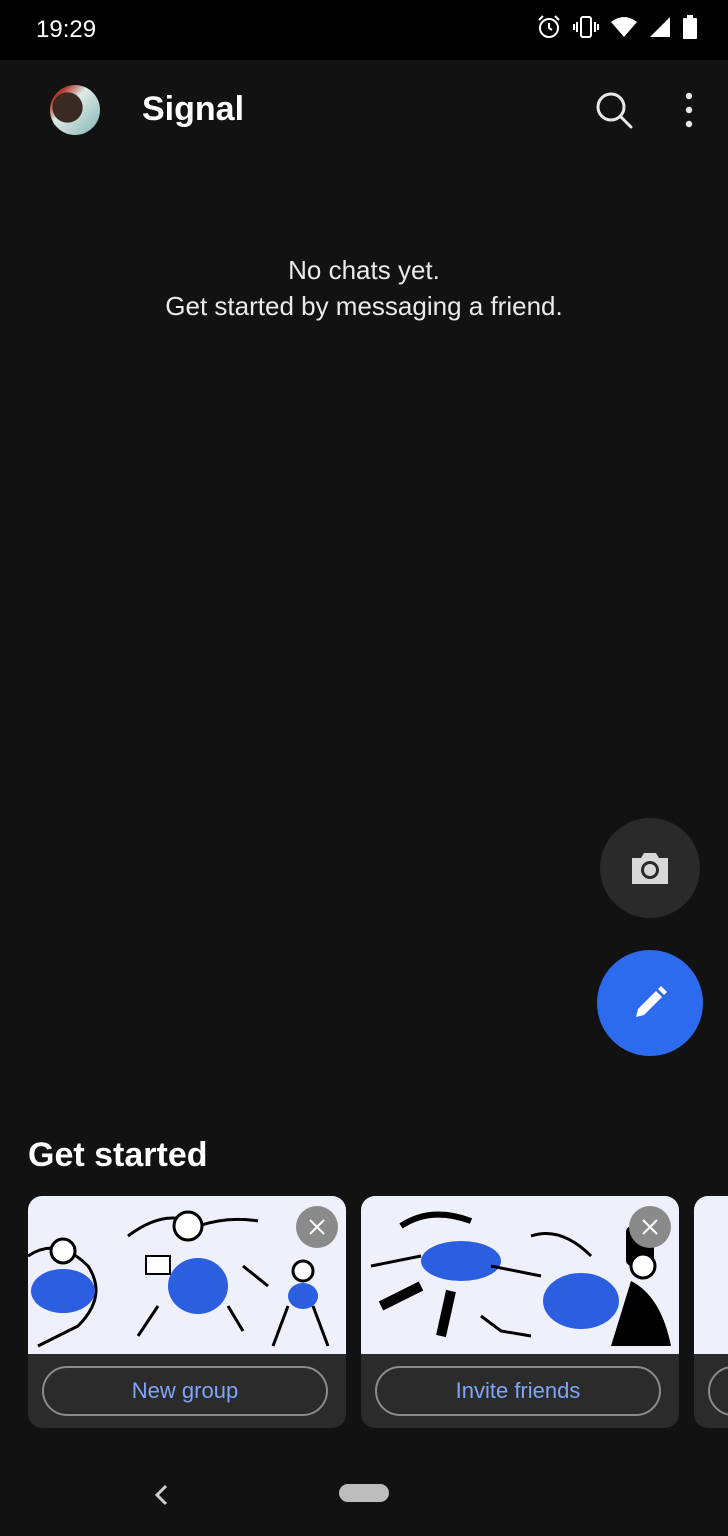 This screenshot has height=1536, width=728. I want to click on invite-friends-button: Invite friends, so click(518, 1391).